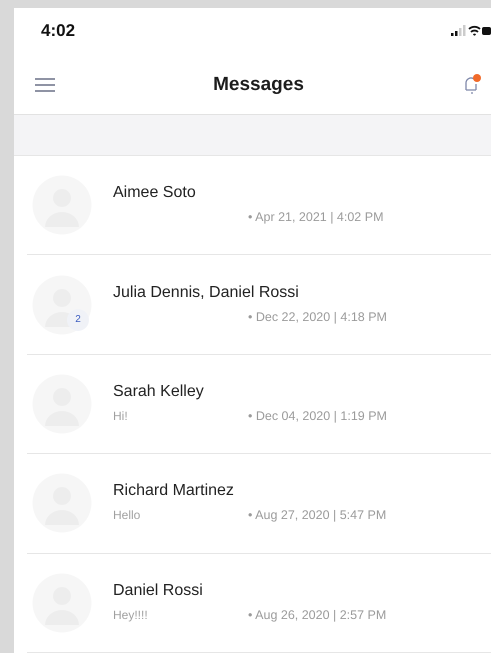  What do you see at coordinates (317, 416) in the screenshot?
I see `message-date: • Dec 04, 2020 | 1:19 PM` at bounding box center [317, 416].